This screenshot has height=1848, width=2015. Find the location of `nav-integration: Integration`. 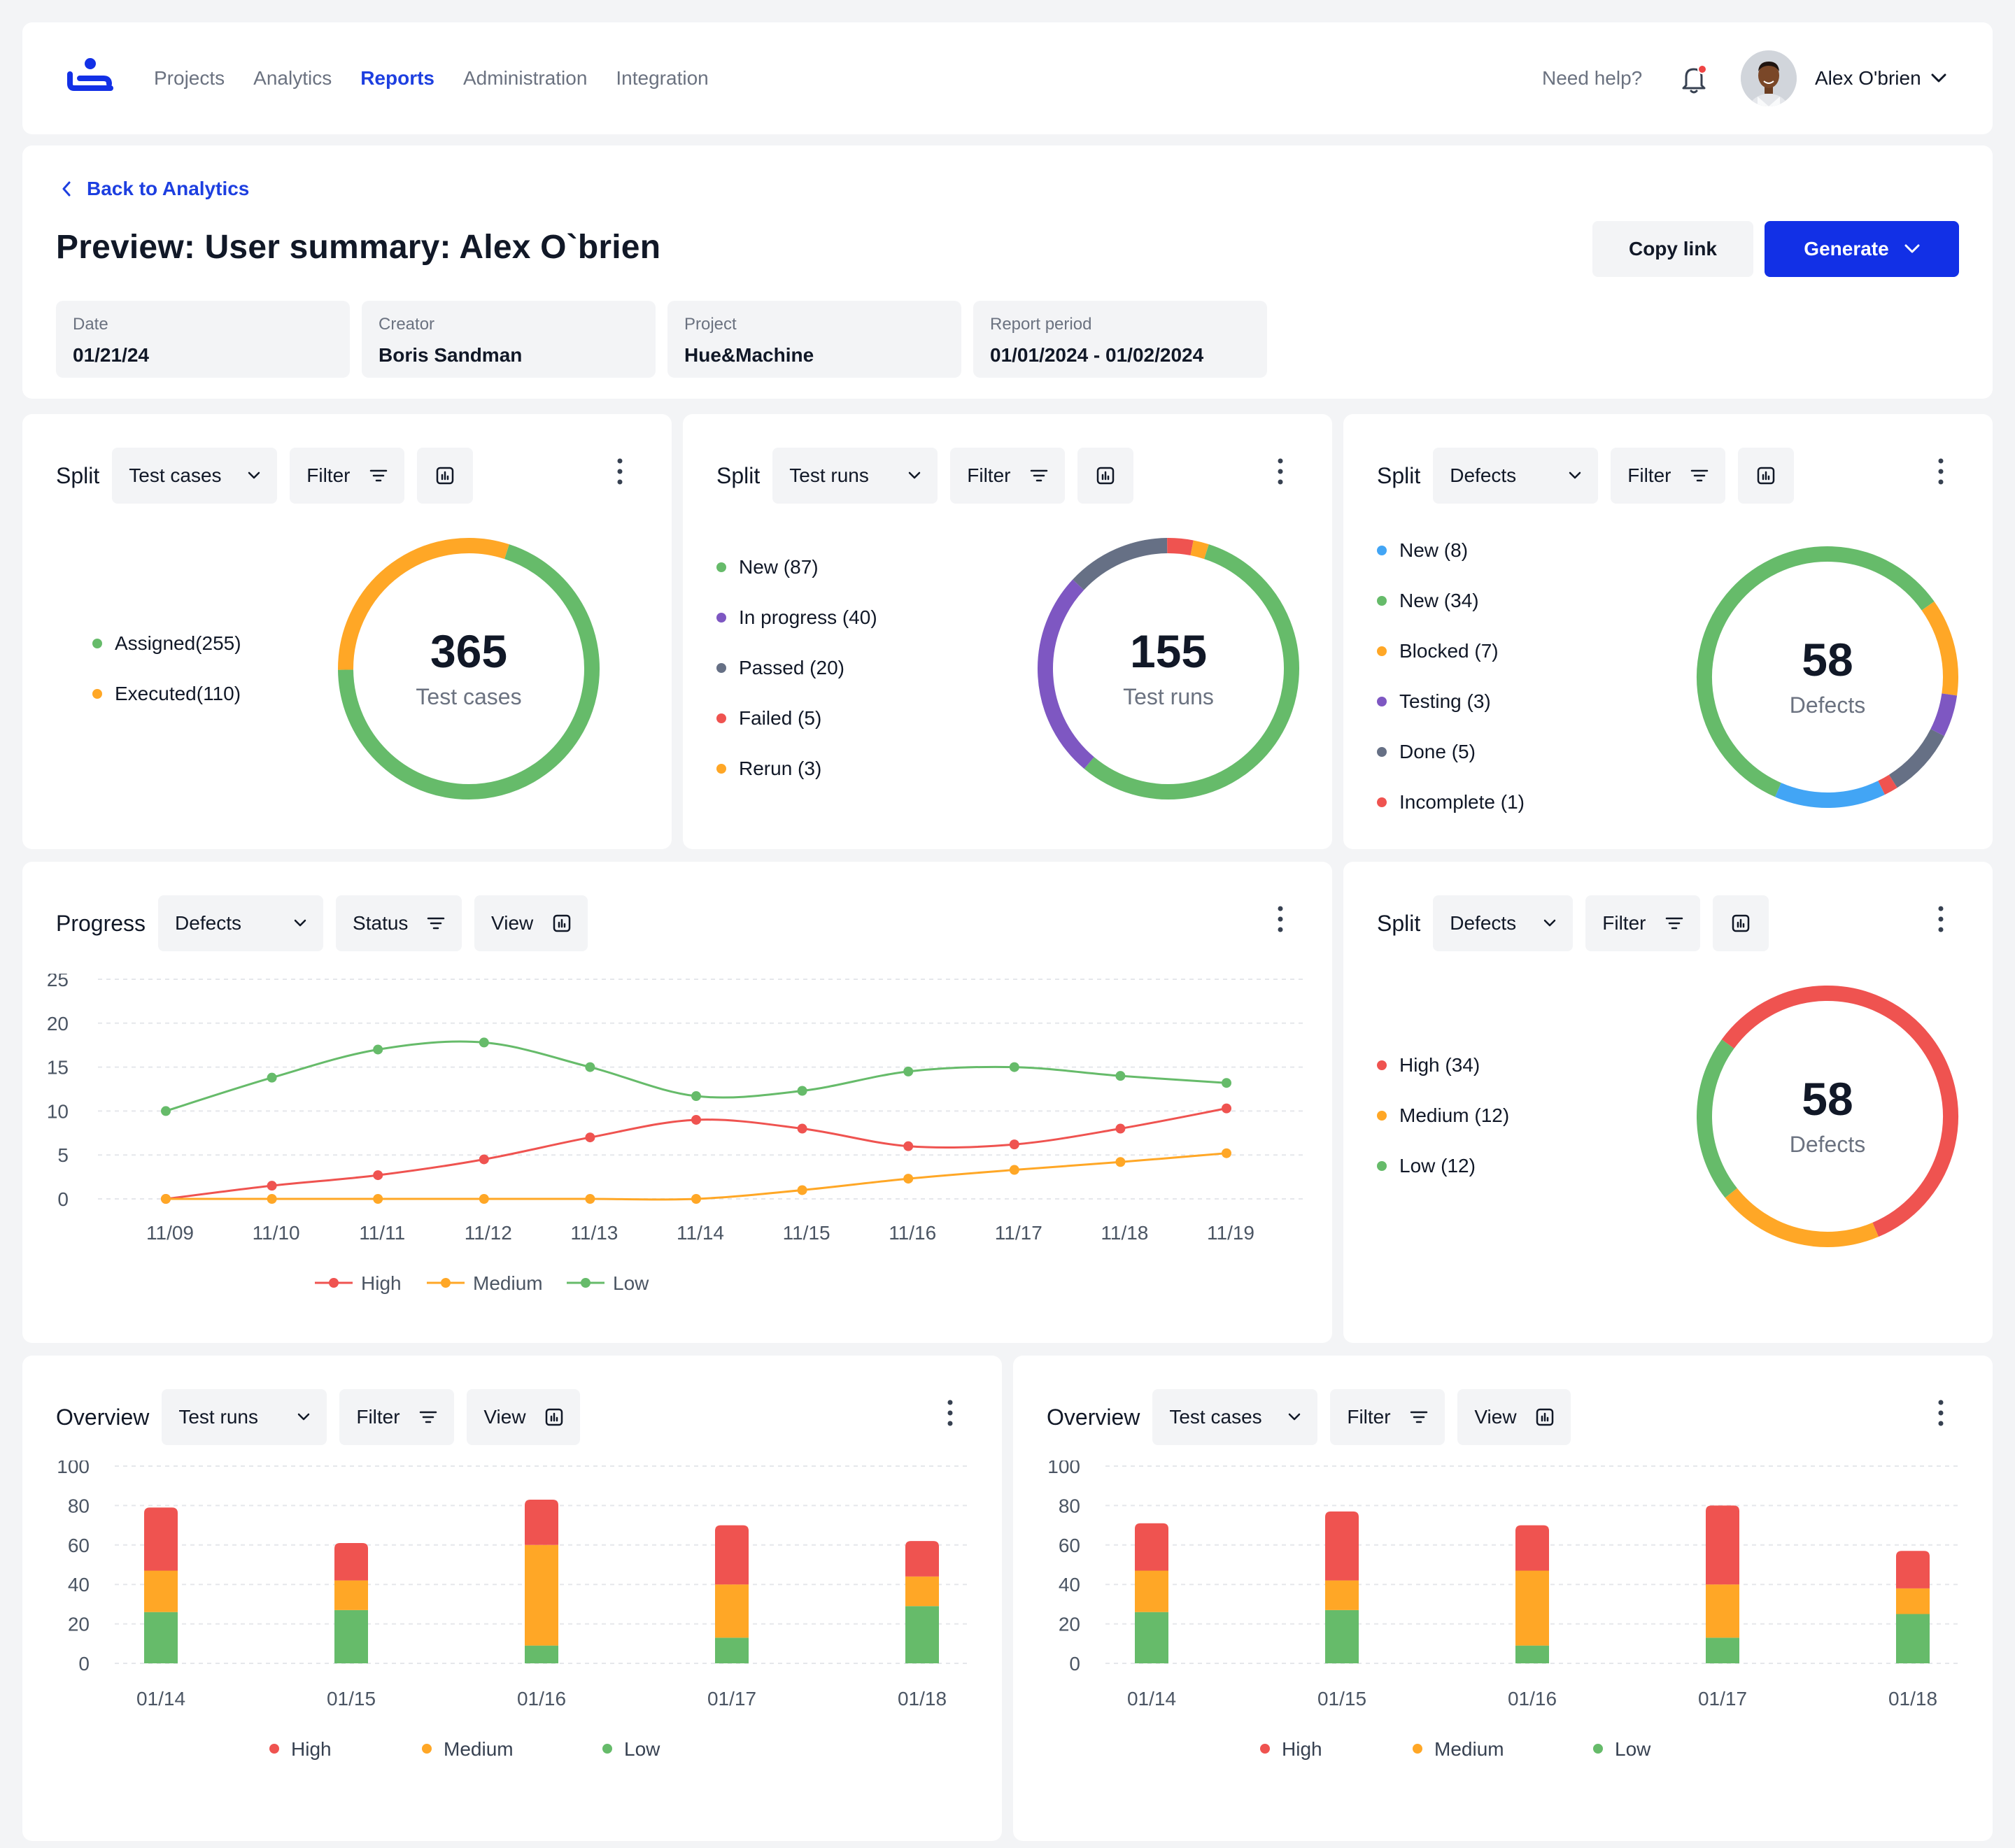

nav-integration: Integration is located at coordinates (662, 78).